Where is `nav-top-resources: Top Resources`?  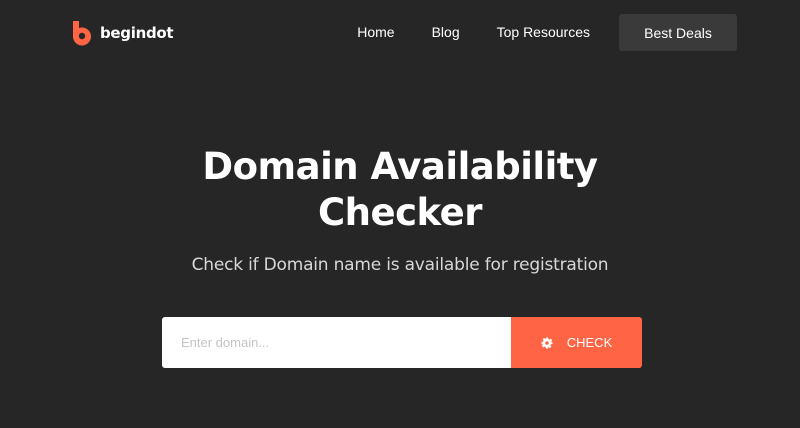 nav-top-resources: Top Resources is located at coordinates (543, 32).